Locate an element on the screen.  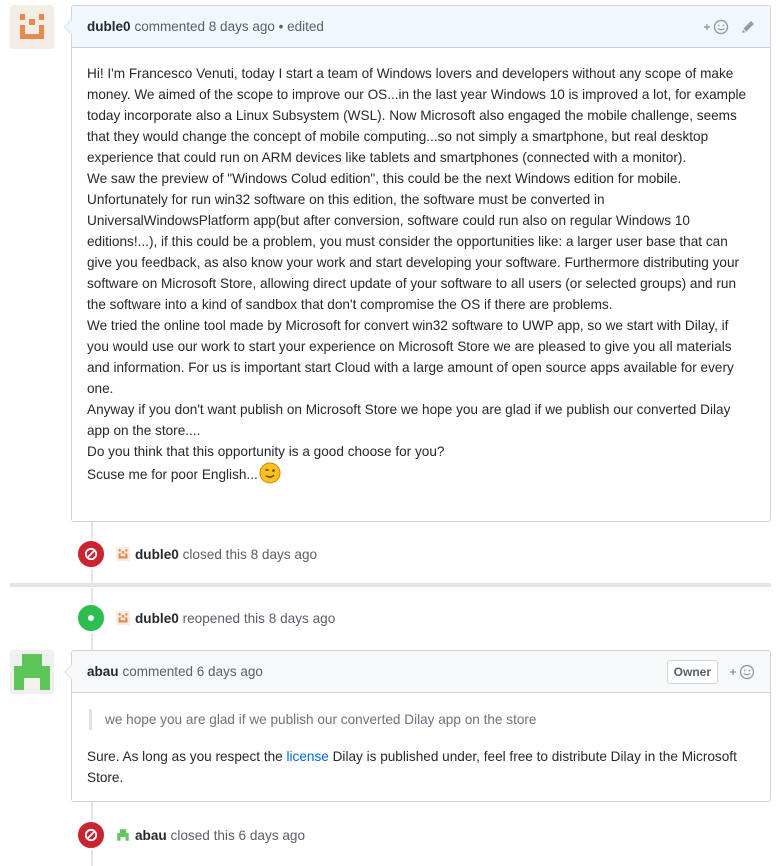
pencil-icon is located at coordinates (748, 27).